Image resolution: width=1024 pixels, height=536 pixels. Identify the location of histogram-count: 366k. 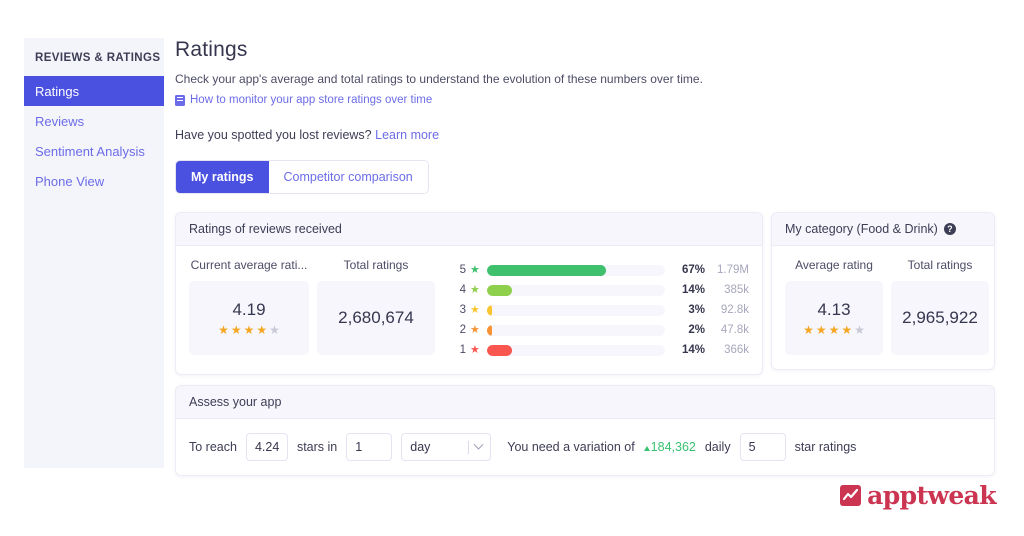
(736, 350).